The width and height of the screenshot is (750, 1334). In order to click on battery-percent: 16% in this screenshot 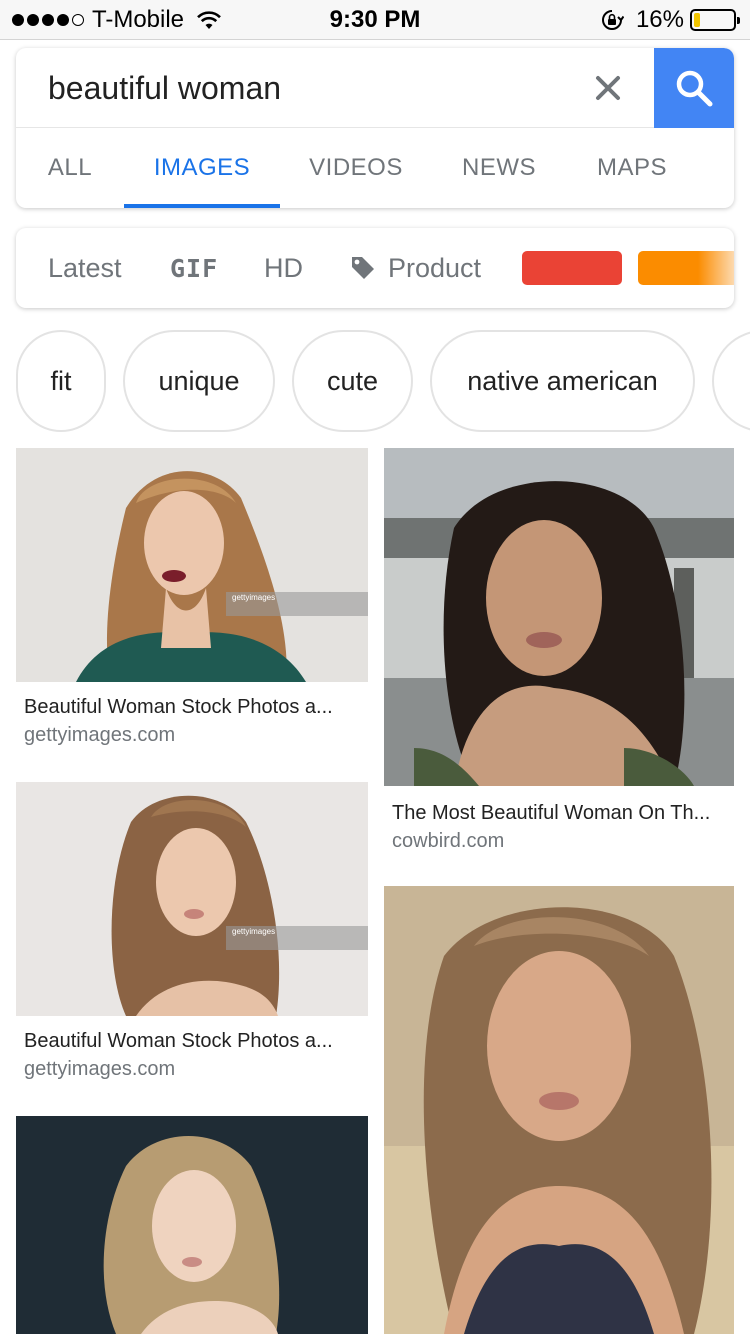, I will do `click(659, 19)`.